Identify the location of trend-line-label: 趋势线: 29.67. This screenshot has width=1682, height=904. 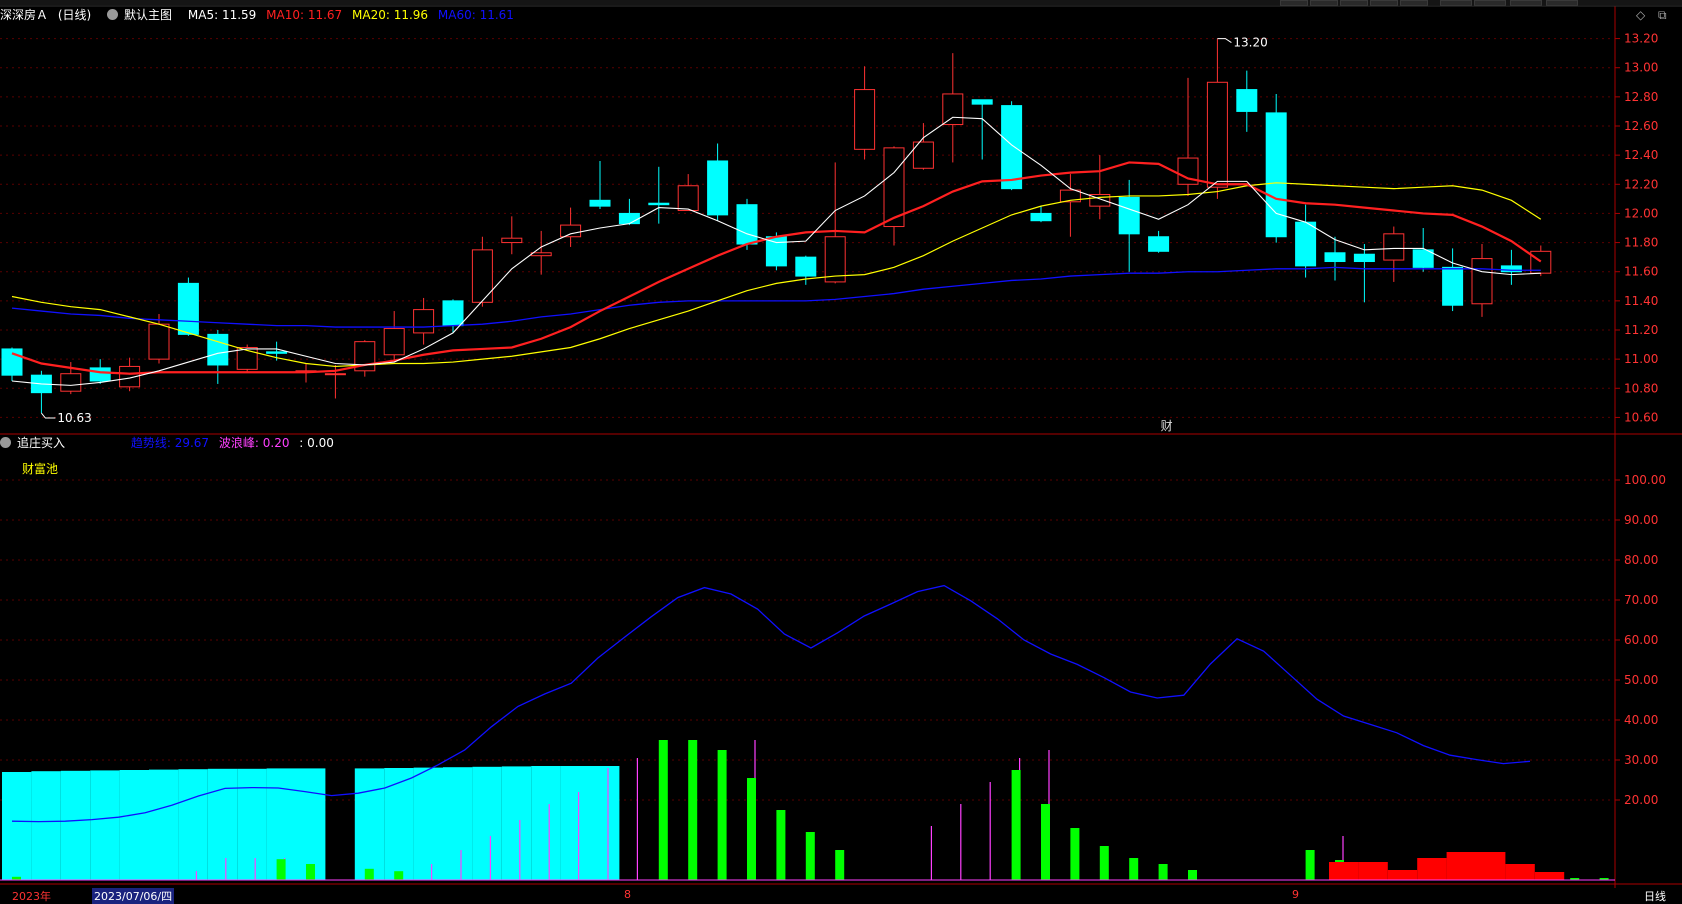
(170, 443).